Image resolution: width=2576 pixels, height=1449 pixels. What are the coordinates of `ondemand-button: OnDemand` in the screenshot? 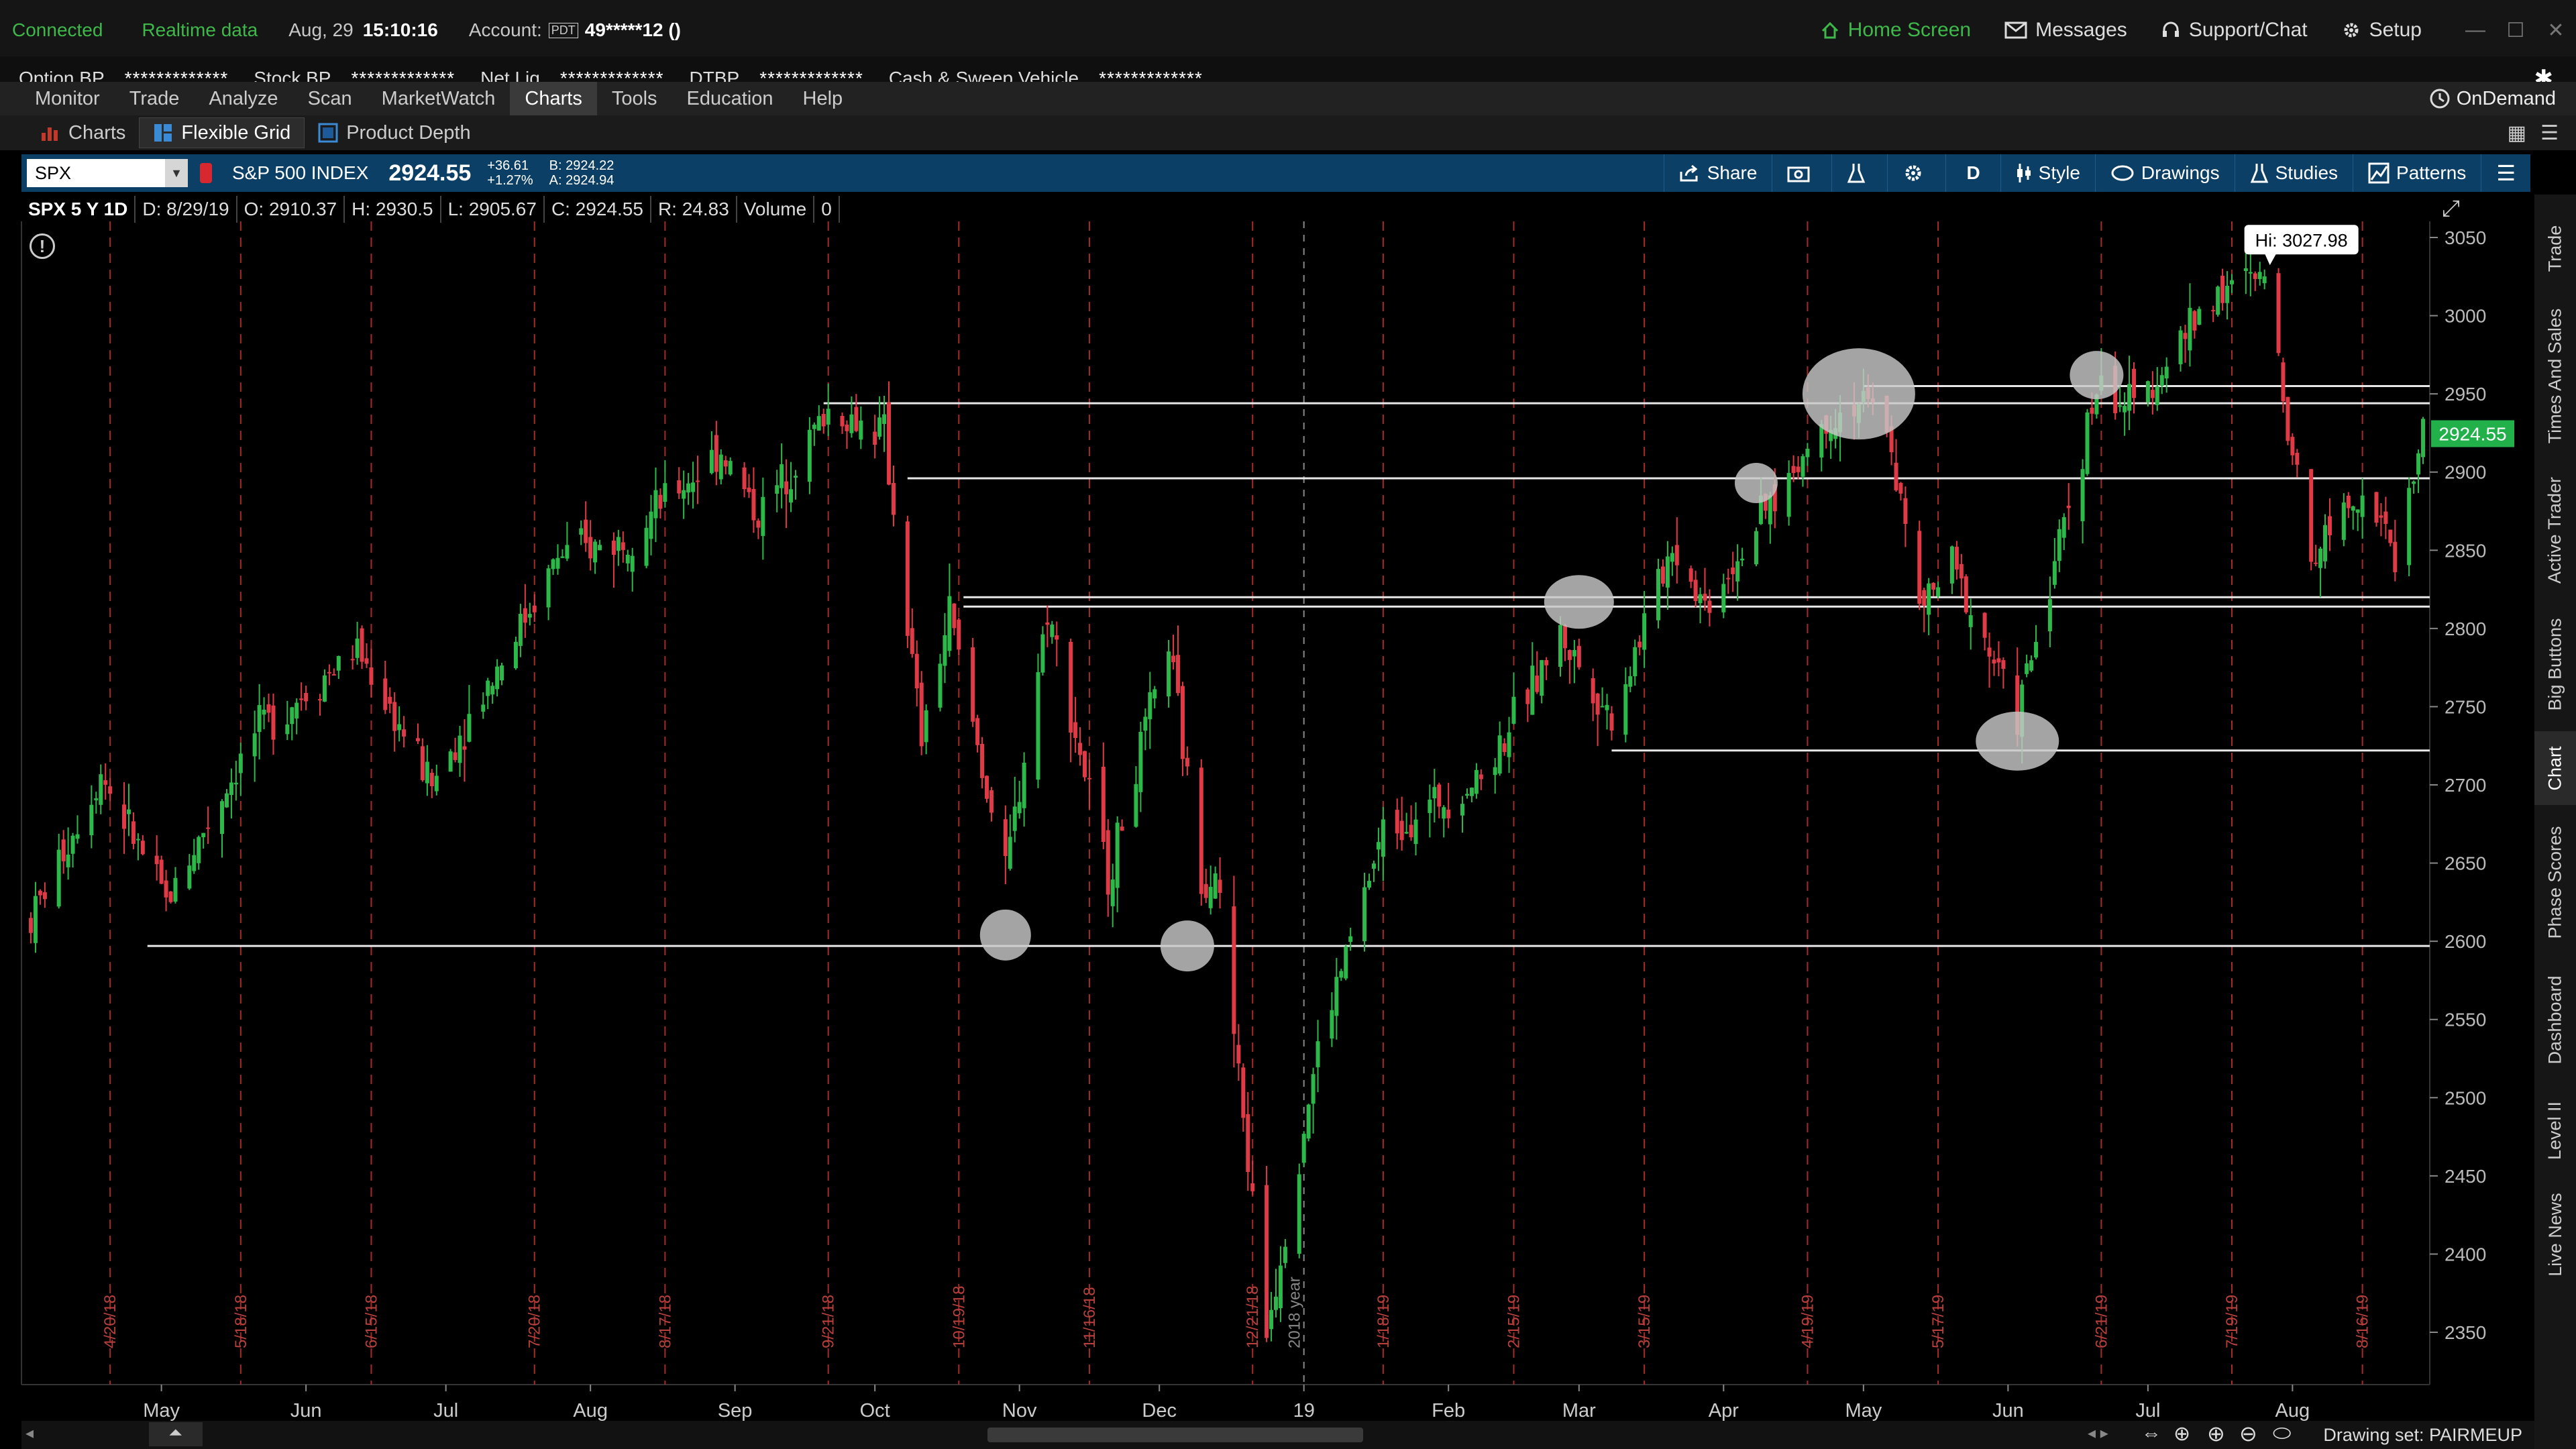 It's located at (2492, 98).